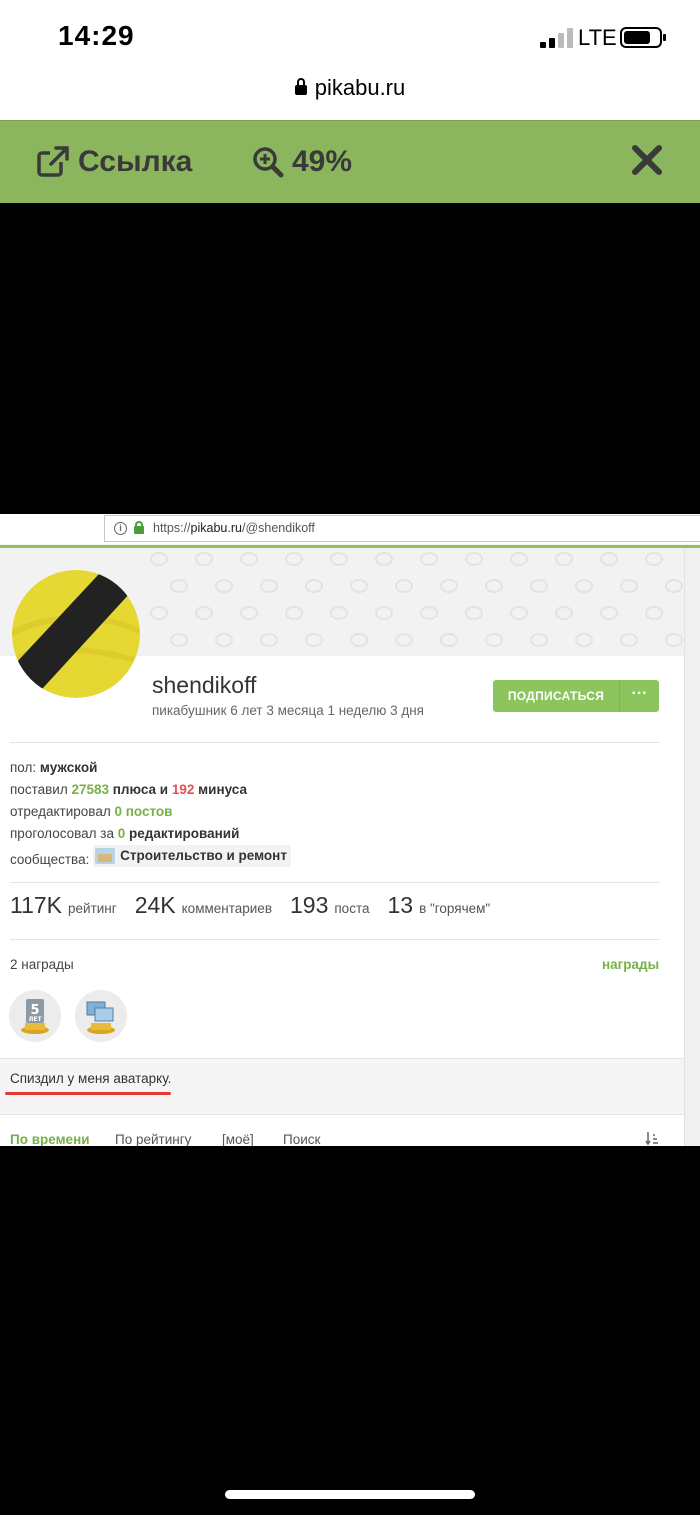  I want to click on signal-strength-icon, so click(557, 38).